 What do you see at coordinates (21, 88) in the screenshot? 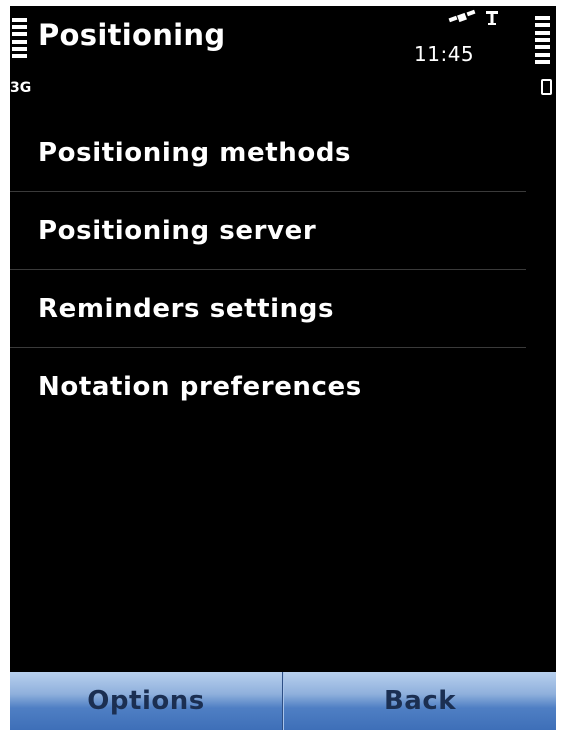
I see `network-type-label: 3G` at bounding box center [21, 88].